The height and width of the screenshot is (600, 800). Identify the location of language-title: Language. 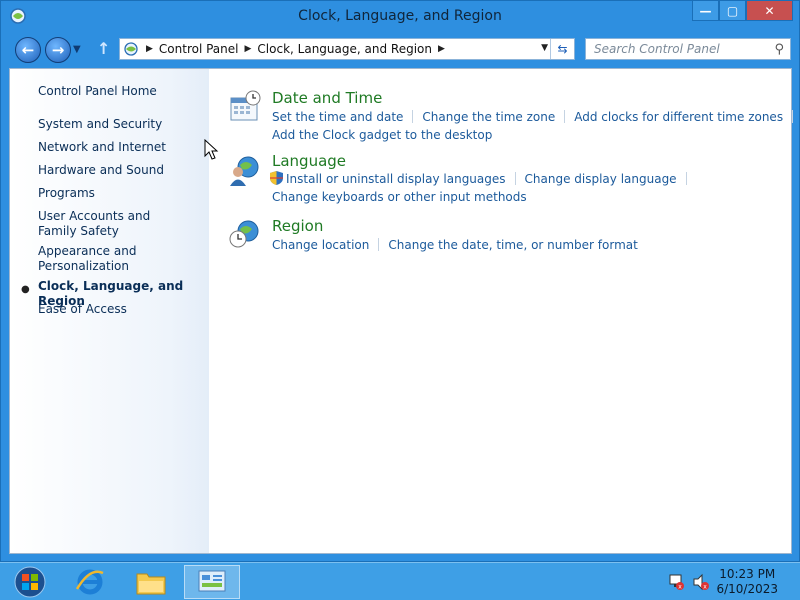
(309, 161).